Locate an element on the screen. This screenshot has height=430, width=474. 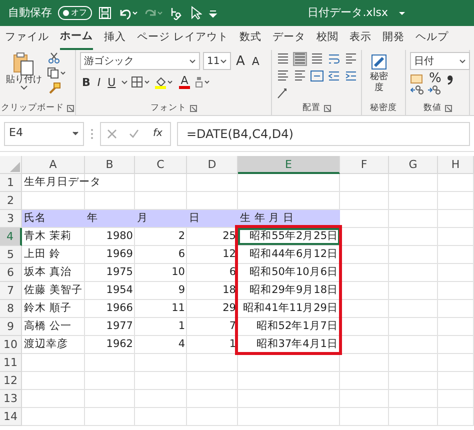
ribbon-tab: ページ レイアウト is located at coordinates (182, 38).